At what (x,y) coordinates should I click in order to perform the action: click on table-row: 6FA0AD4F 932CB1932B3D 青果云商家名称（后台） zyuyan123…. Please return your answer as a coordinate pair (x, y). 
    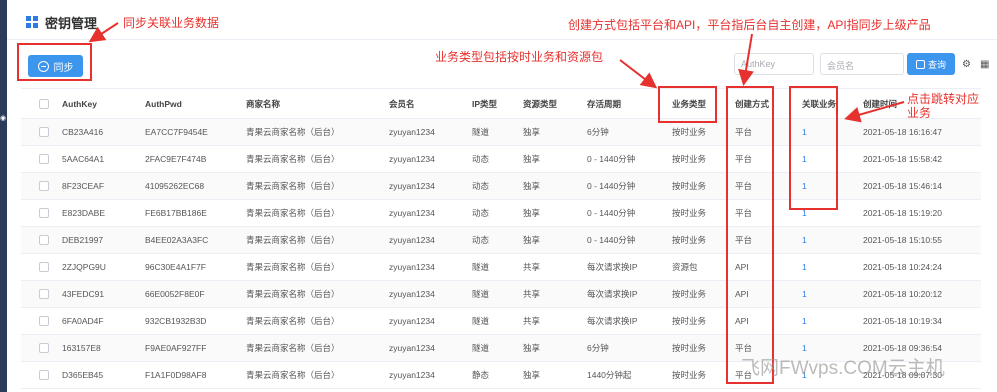
    Looking at the image, I should click on (501, 321).